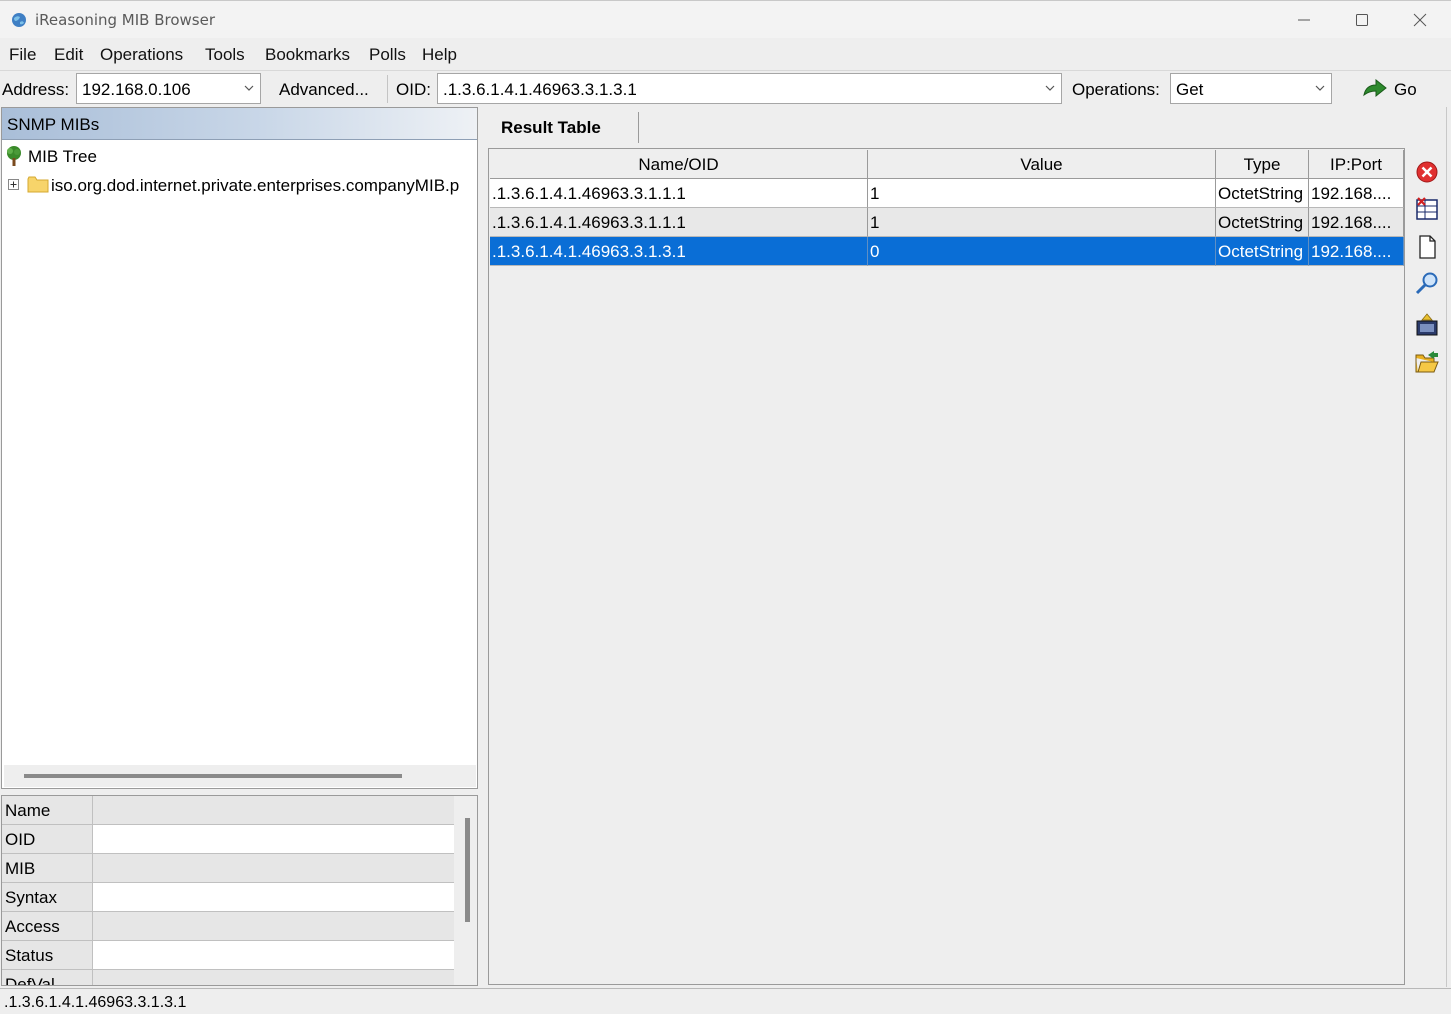  Describe the element at coordinates (13, 184) in the screenshot. I see `expand-icon` at that location.